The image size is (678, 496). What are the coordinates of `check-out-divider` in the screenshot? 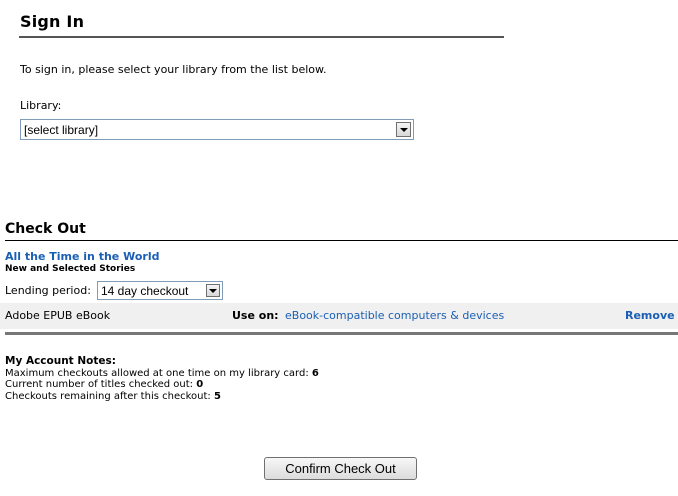 It's located at (341, 240).